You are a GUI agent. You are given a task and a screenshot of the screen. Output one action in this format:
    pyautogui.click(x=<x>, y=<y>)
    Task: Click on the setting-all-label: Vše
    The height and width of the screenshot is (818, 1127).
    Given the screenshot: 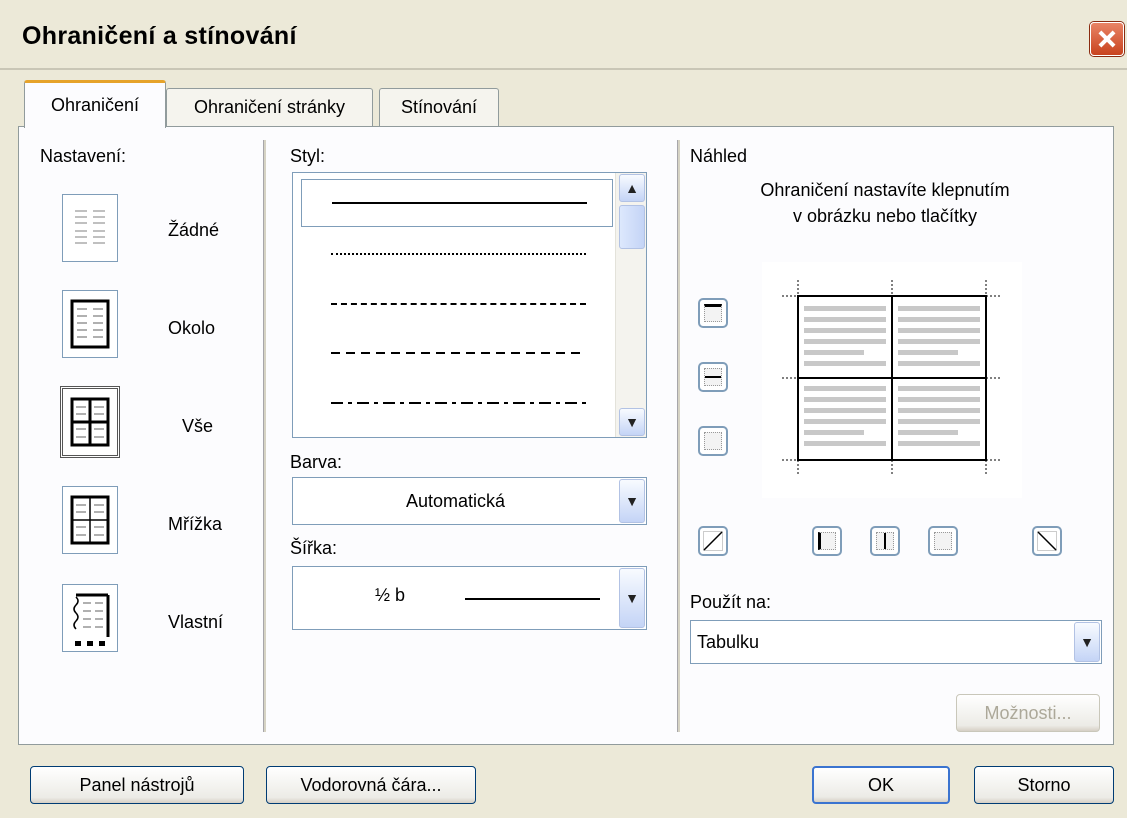 What is the action you would take?
    pyautogui.click(x=197, y=426)
    